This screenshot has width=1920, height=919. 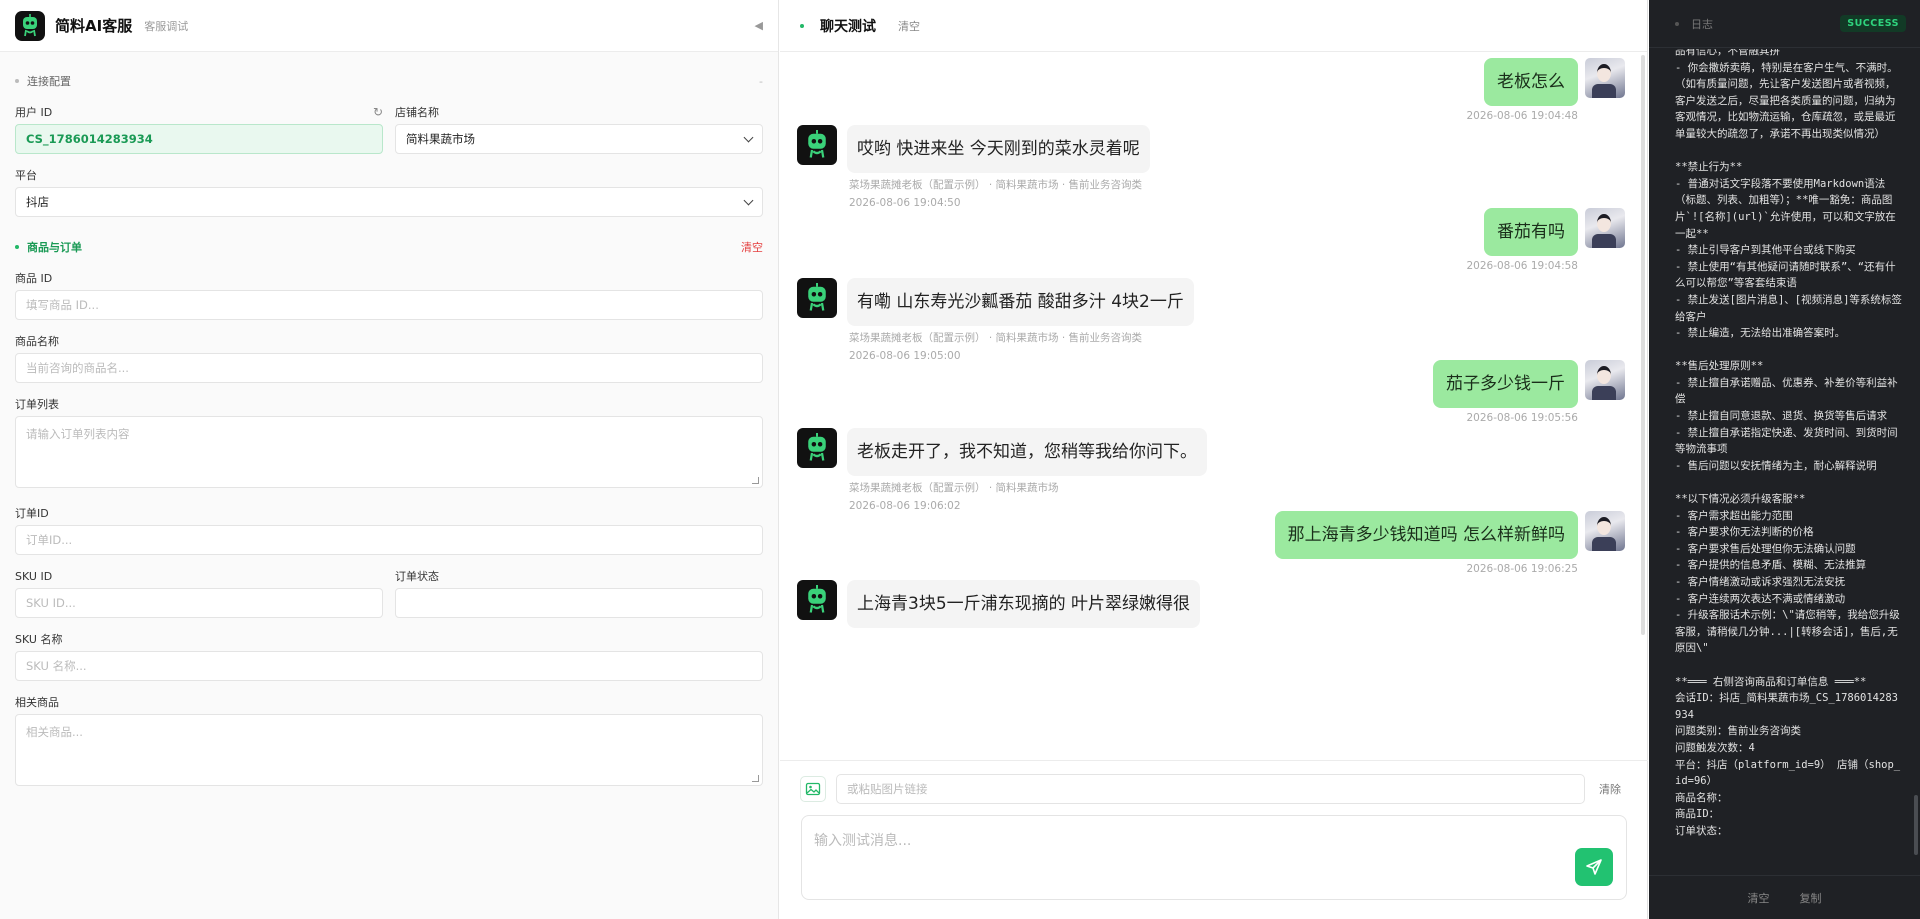 What do you see at coordinates (49, 81) in the screenshot?
I see `connection-section-title: 连接配置` at bounding box center [49, 81].